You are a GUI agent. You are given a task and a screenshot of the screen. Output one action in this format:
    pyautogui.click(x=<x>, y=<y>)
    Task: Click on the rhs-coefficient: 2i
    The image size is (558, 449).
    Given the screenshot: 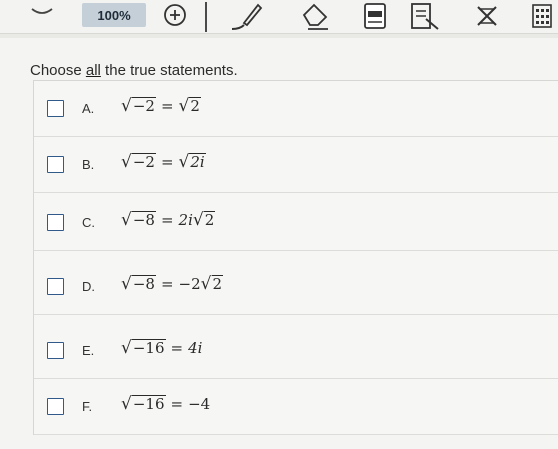 What is the action you would take?
    pyautogui.click(x=185, y=220)
    